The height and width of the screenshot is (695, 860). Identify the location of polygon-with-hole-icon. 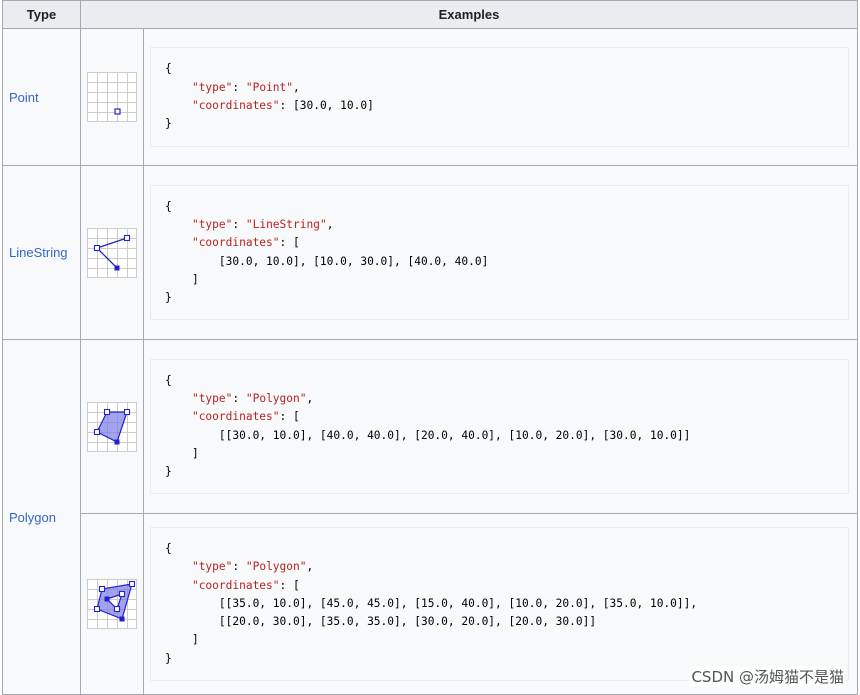
(112, 604).